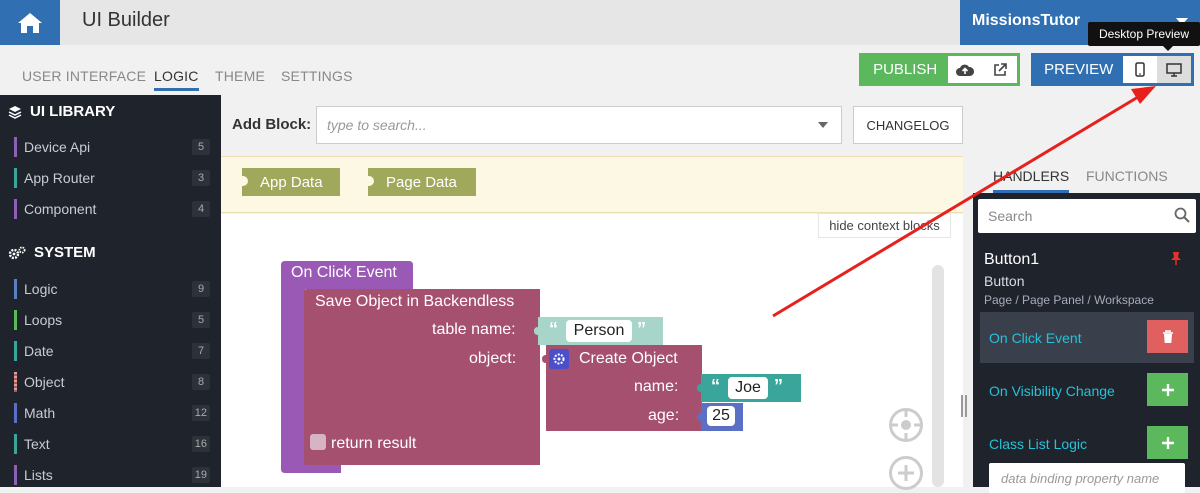 The width and height of the screenshot is (1200, 493). I want to click on quote-open-icon: “, so click(553, 329).